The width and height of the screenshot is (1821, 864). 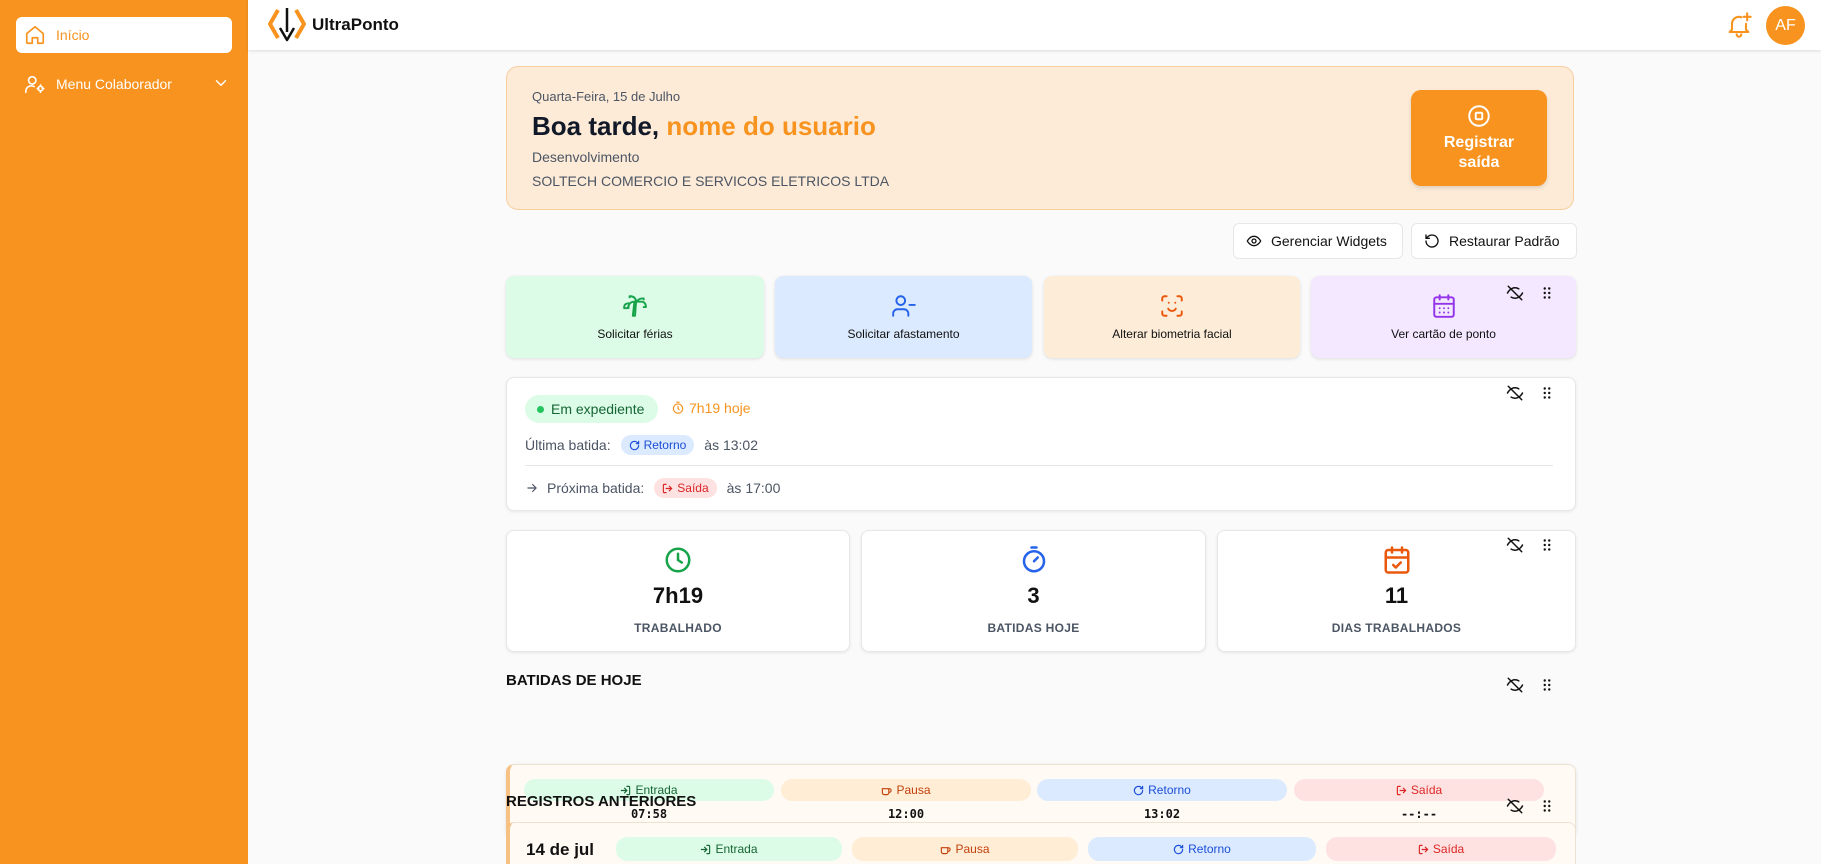 What do you see at coordinates (592, 409) in the screenshot?
I see `status-badge: Em expediente` at bounding box center [592, 409].